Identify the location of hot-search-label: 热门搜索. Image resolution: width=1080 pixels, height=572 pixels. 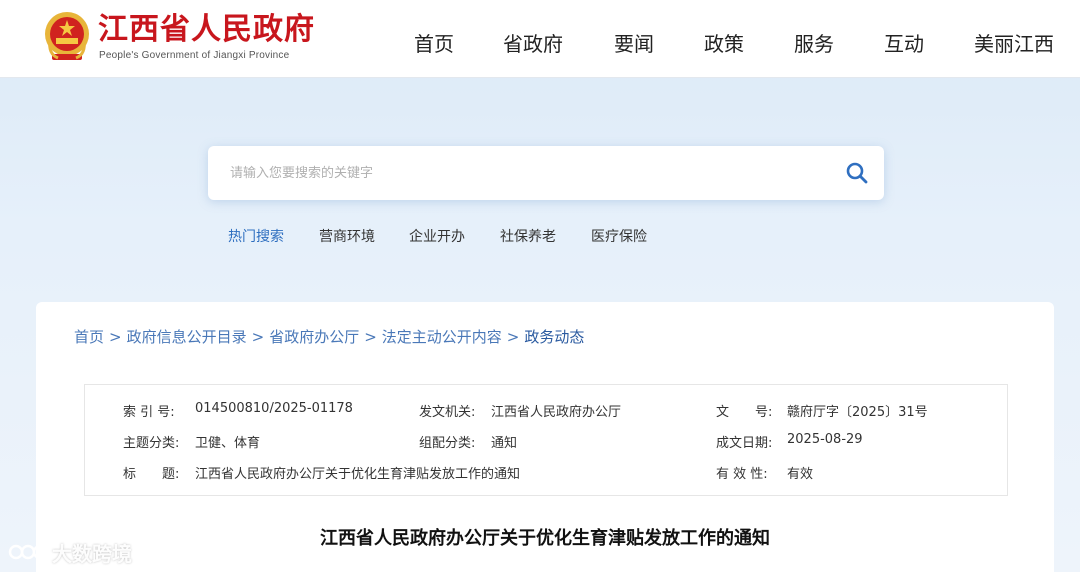
(256, 237).